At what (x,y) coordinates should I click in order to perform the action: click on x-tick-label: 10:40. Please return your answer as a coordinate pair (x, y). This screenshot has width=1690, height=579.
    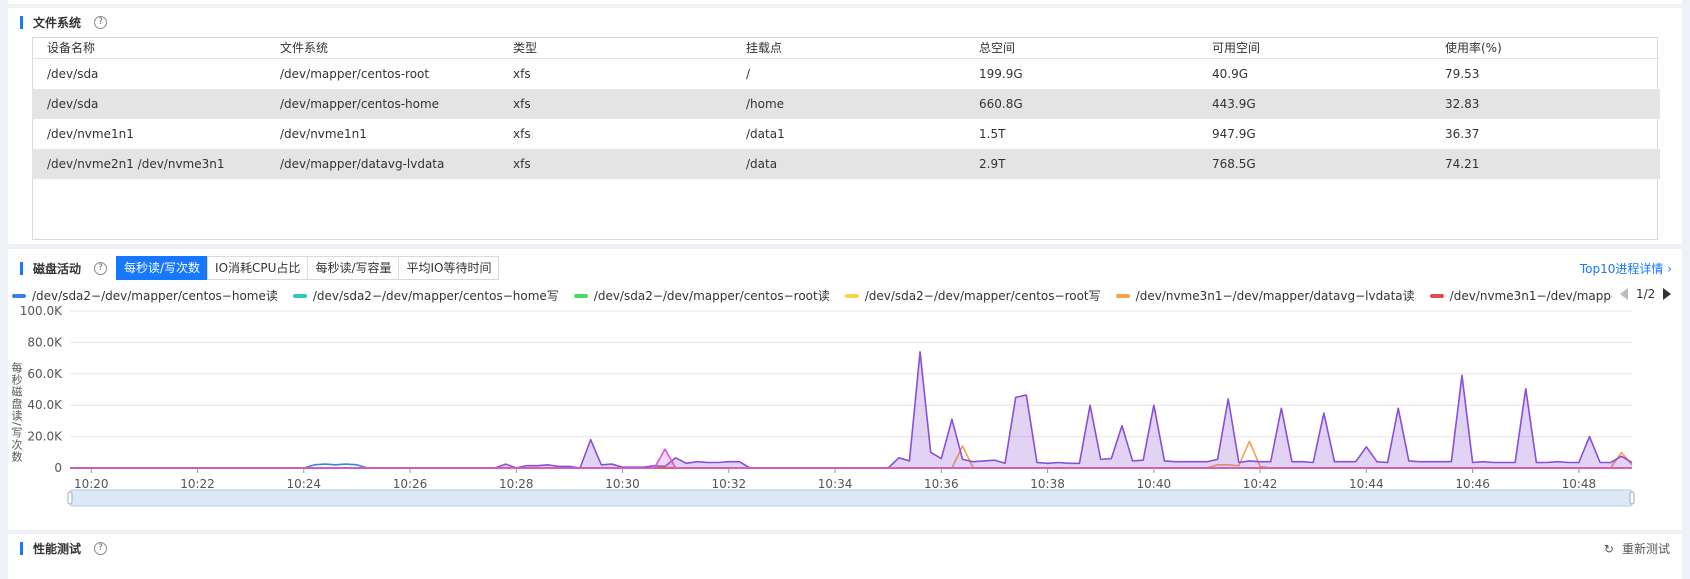
    Looking at the image, I should click on (1154, 484).